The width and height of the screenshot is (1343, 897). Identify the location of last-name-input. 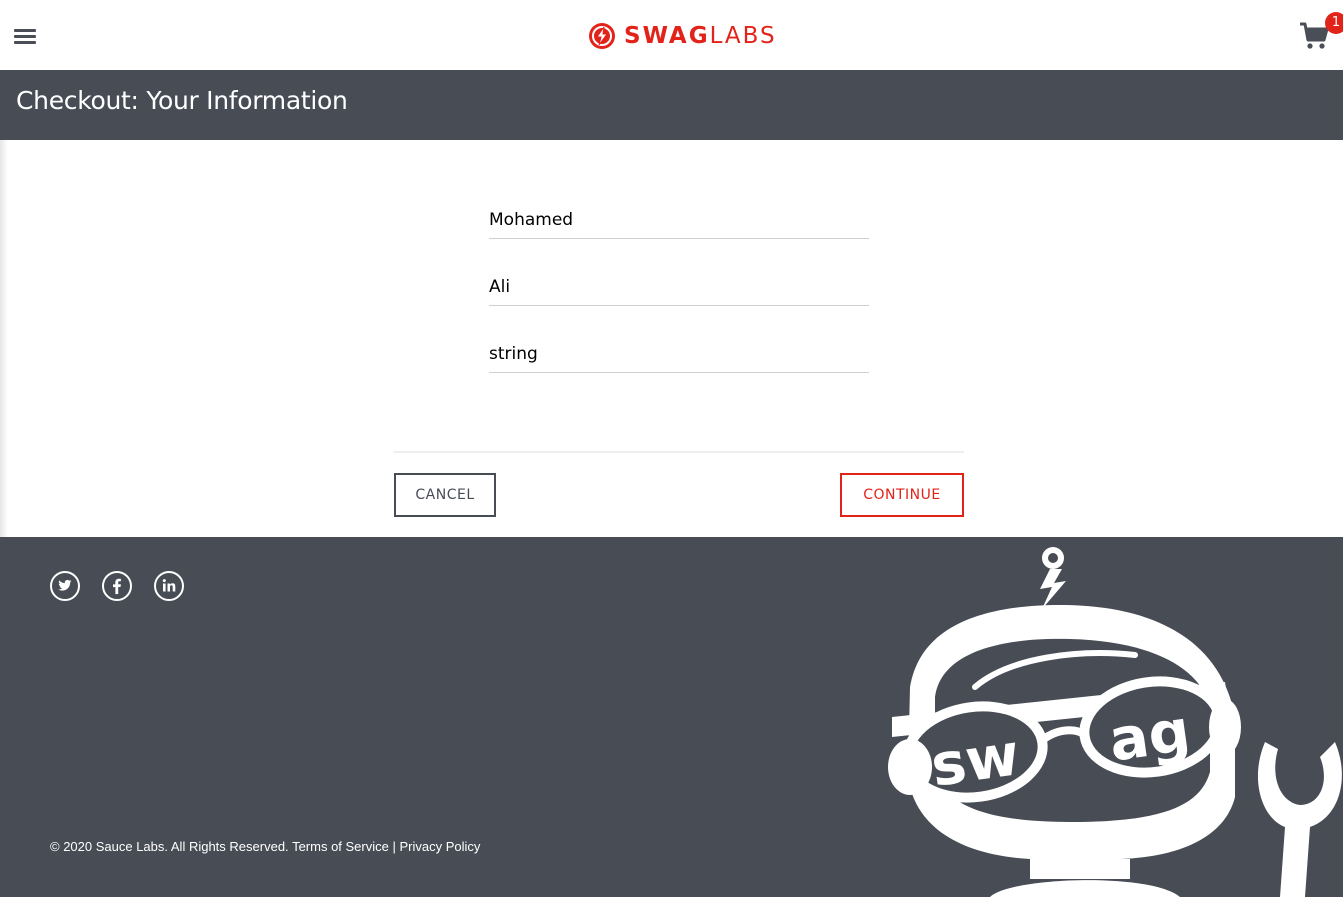
(679, 287).